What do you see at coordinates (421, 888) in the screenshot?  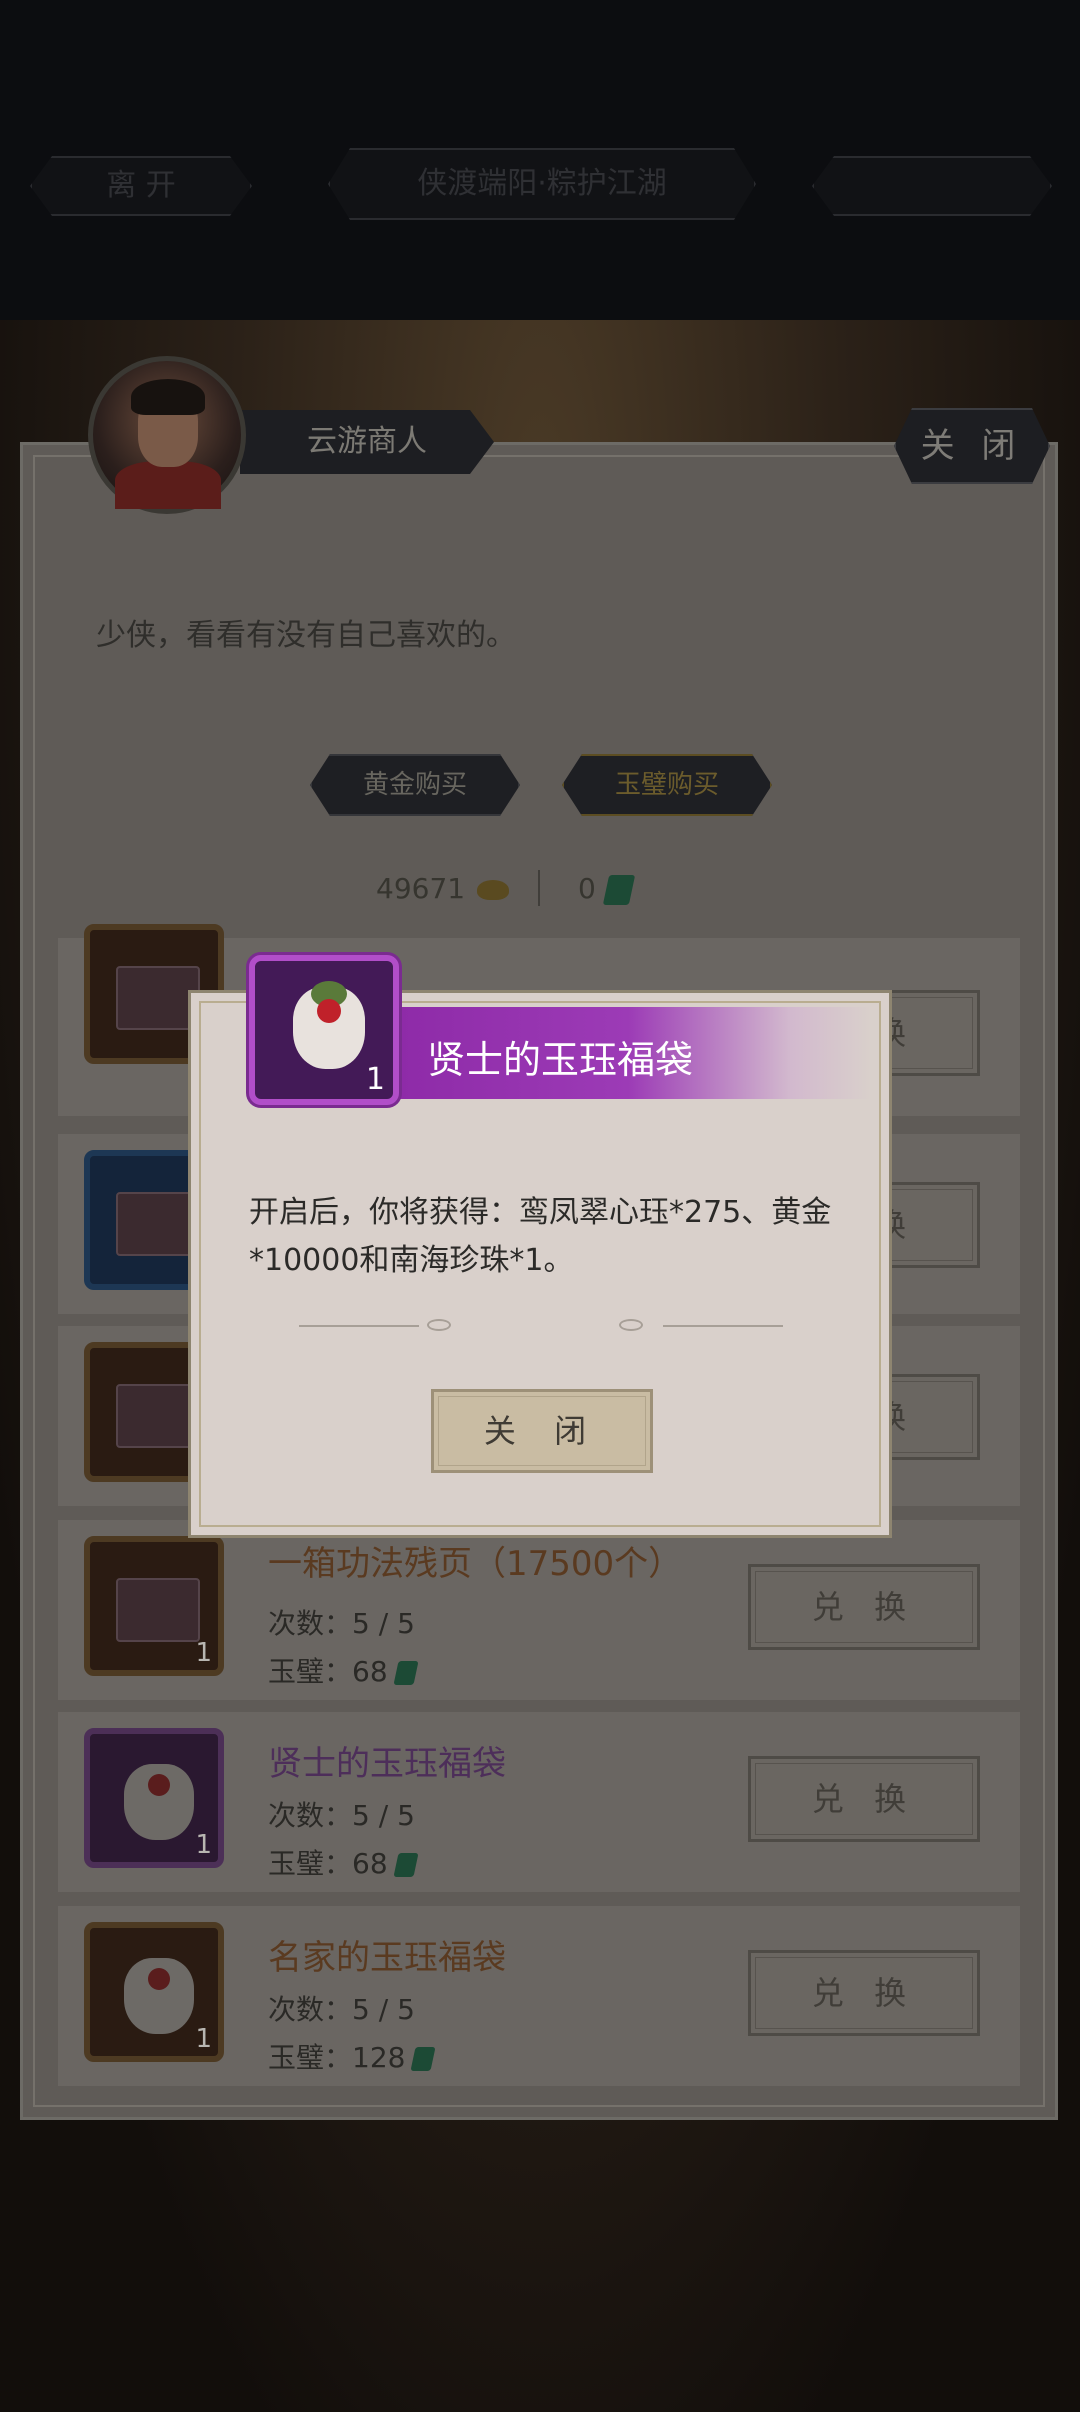 I see `gold-amount: 49671` at bounding box center [421, 888].